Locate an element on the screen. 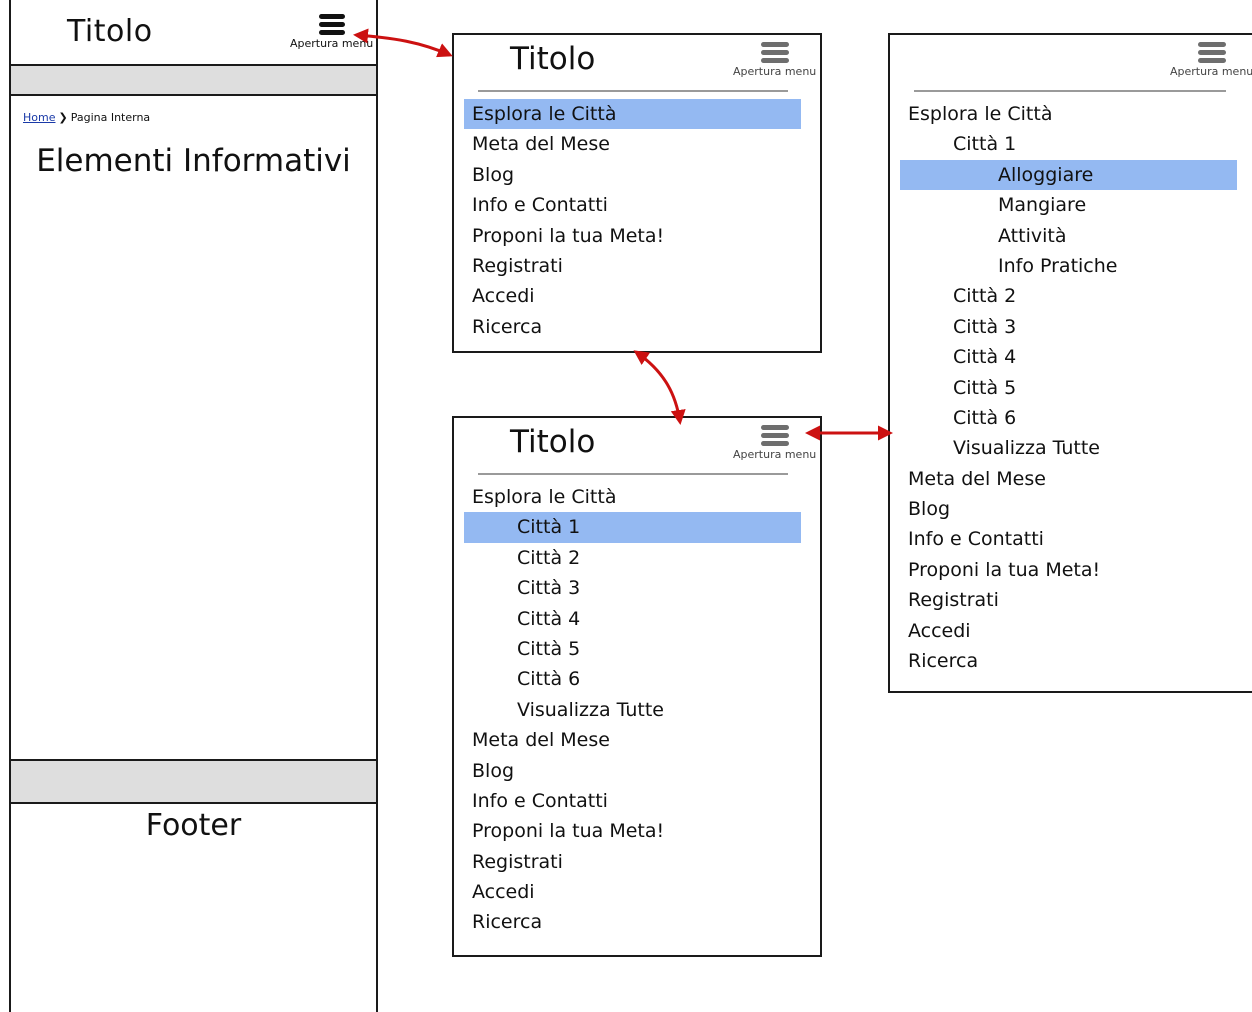  breadcrumb-current: Pagina Interna is located at coordinates (110, 117).